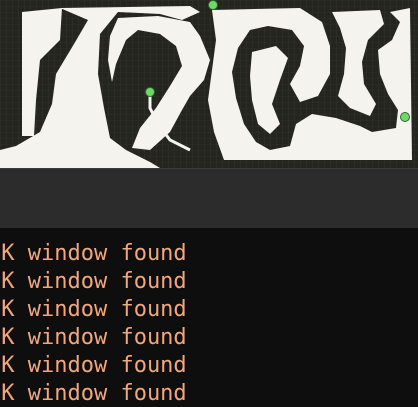 The image size is (418, 407). I want to click on window-divider-bar, so click(209, 198).